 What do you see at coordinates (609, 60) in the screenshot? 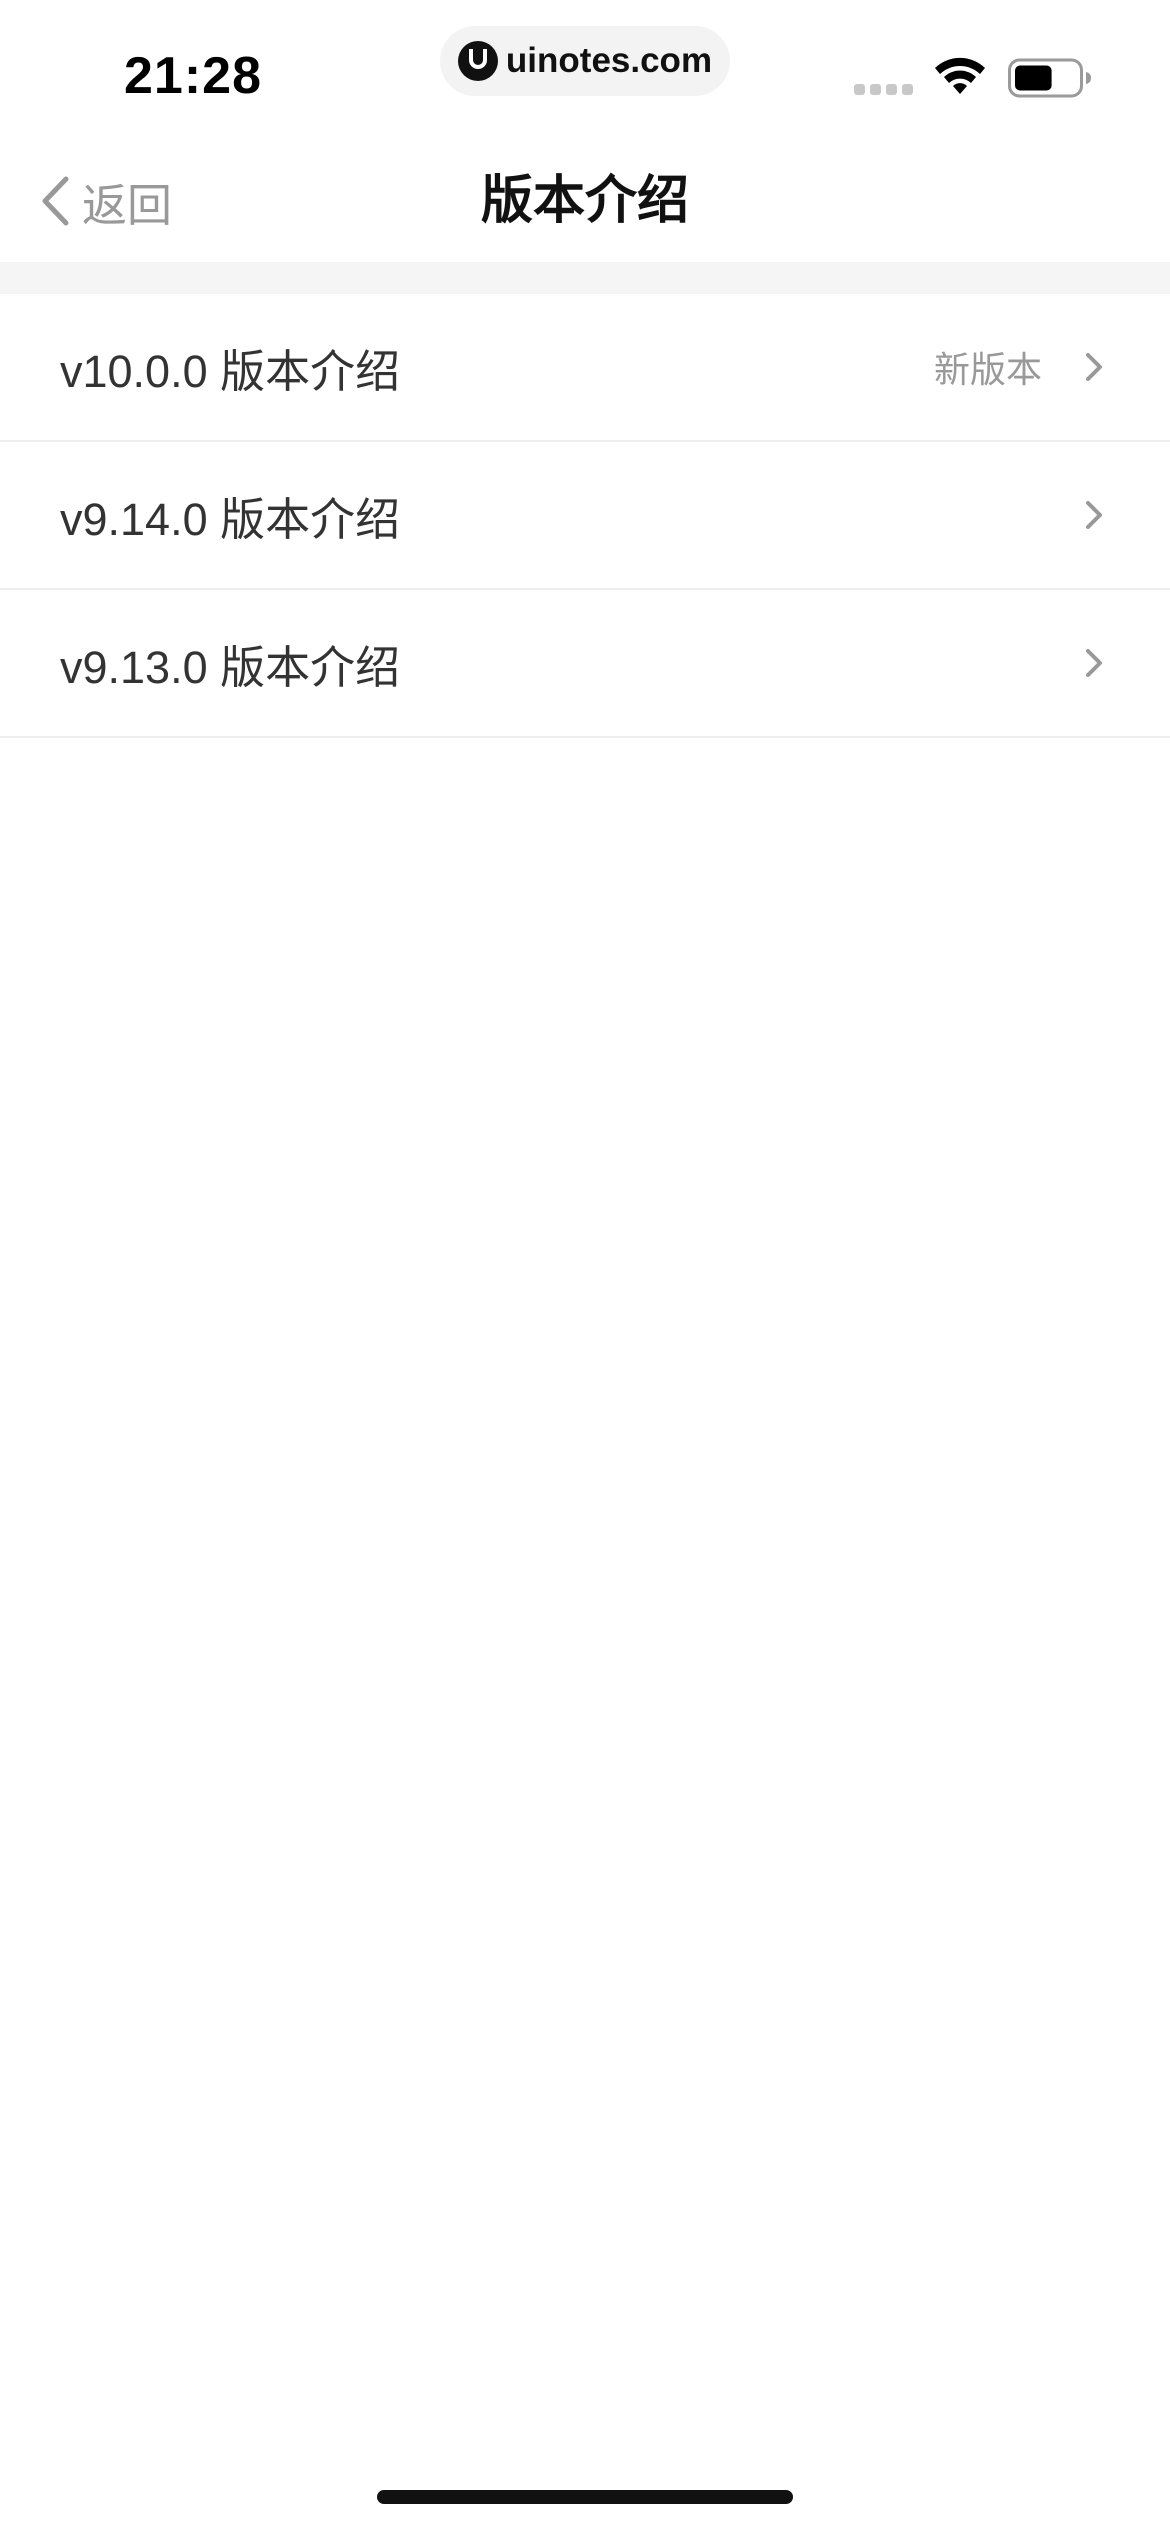
I see `url-text: uinotes.com` at bounding box center [609, 60].